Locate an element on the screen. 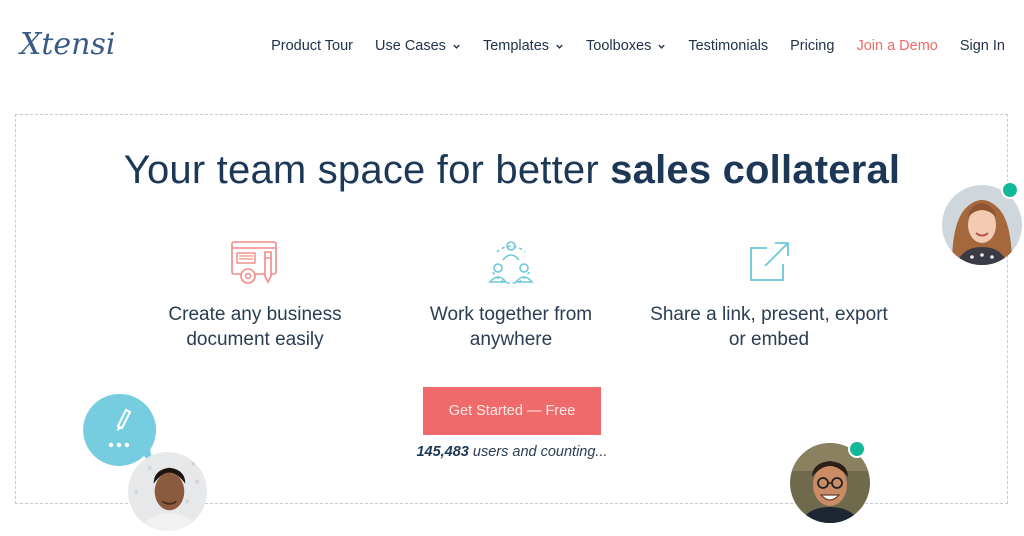 Image resolution: width=1024 pixels, height=536 pixels. nav-pricing: Pricing is located at coordinates (812, 46).